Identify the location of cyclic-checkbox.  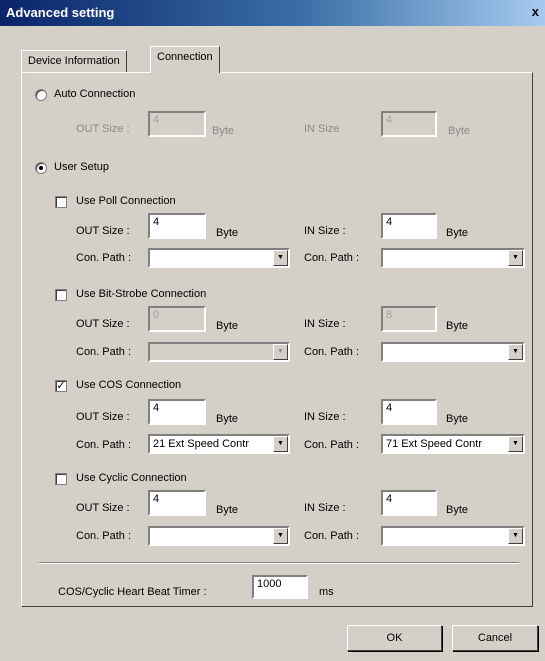
(61, 479).